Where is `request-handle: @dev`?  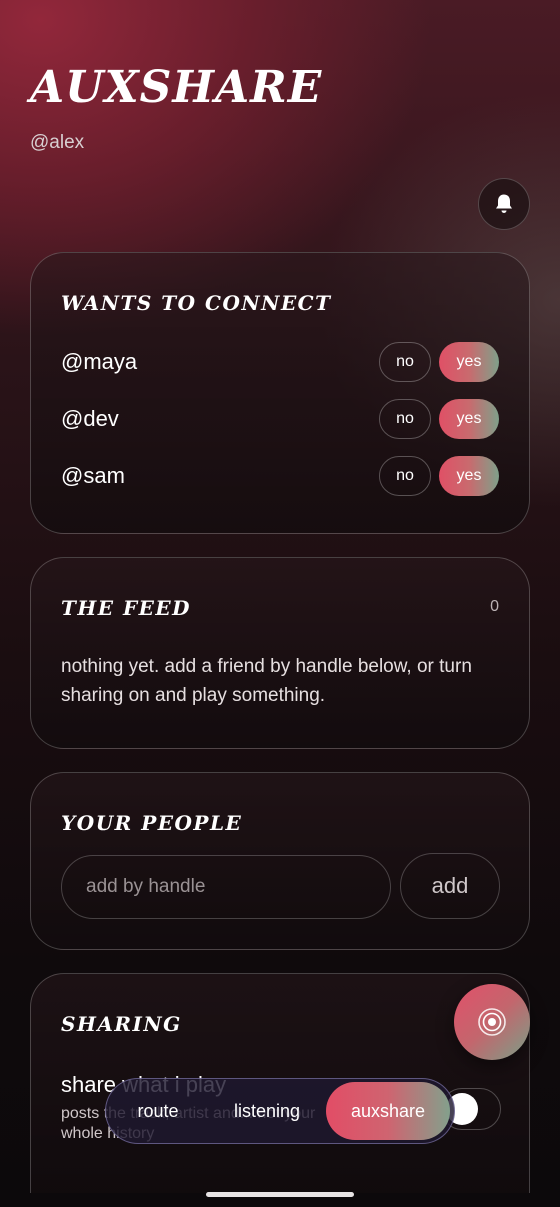 request-handle: @dev is located at coordinates (90, 418).